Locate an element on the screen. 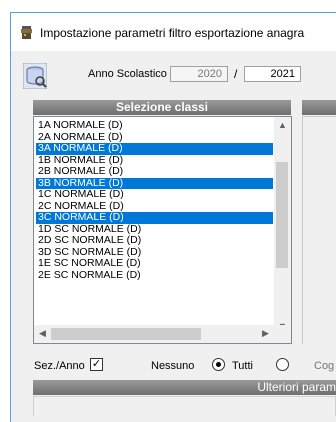 The height and width of the screenshot is (422, 336). horizontal-scroll-thumb is located at coordinates (126, 334).